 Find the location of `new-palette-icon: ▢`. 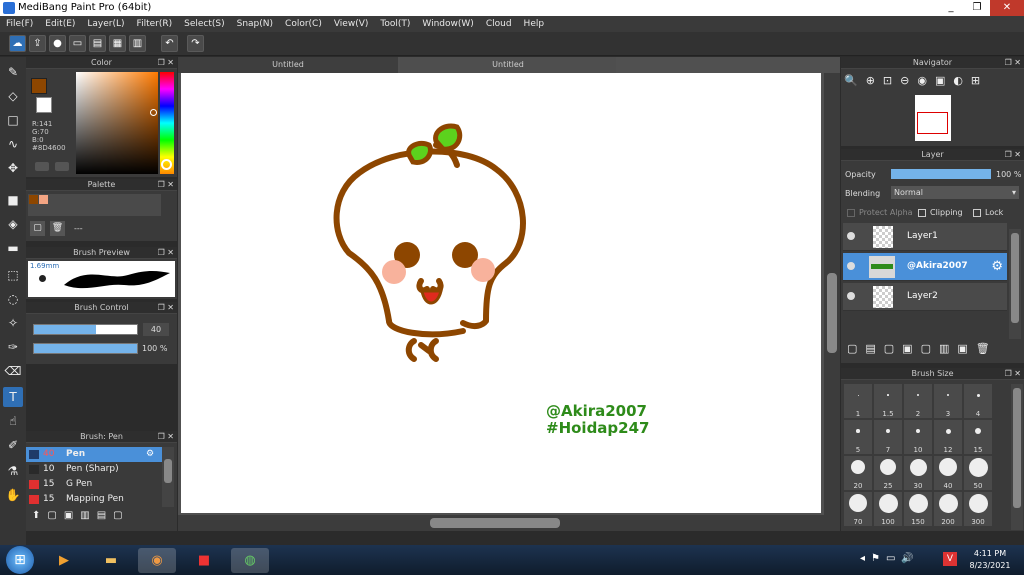

new-palette-icon: ▢ is located at coordinates (37, 228).